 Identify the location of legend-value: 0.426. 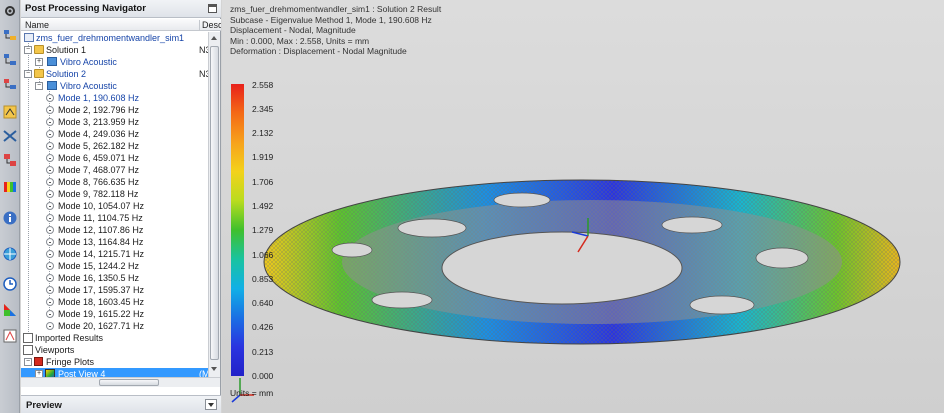
(263, 327).